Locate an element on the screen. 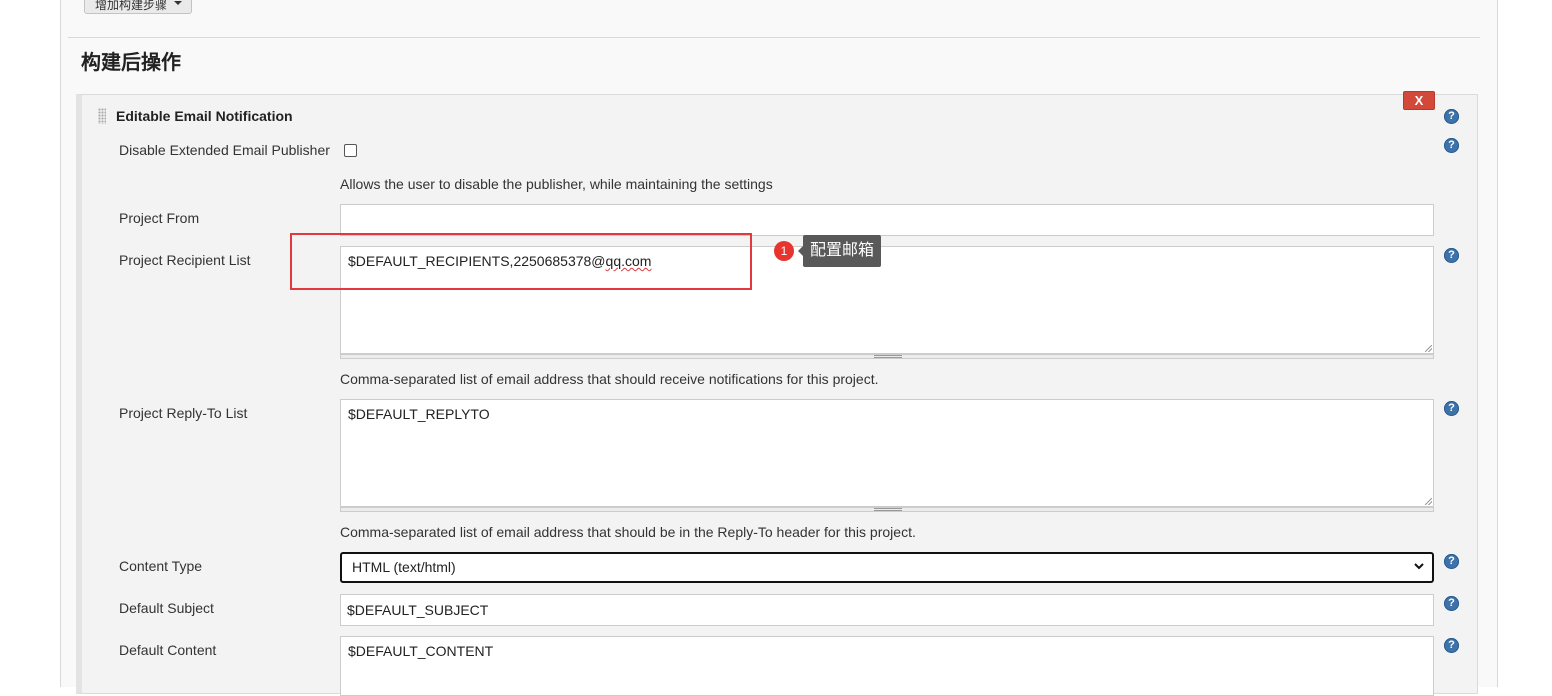 This screenshot has height=696, width=1552. reply-to-grip is located at coordinates (887, 509).